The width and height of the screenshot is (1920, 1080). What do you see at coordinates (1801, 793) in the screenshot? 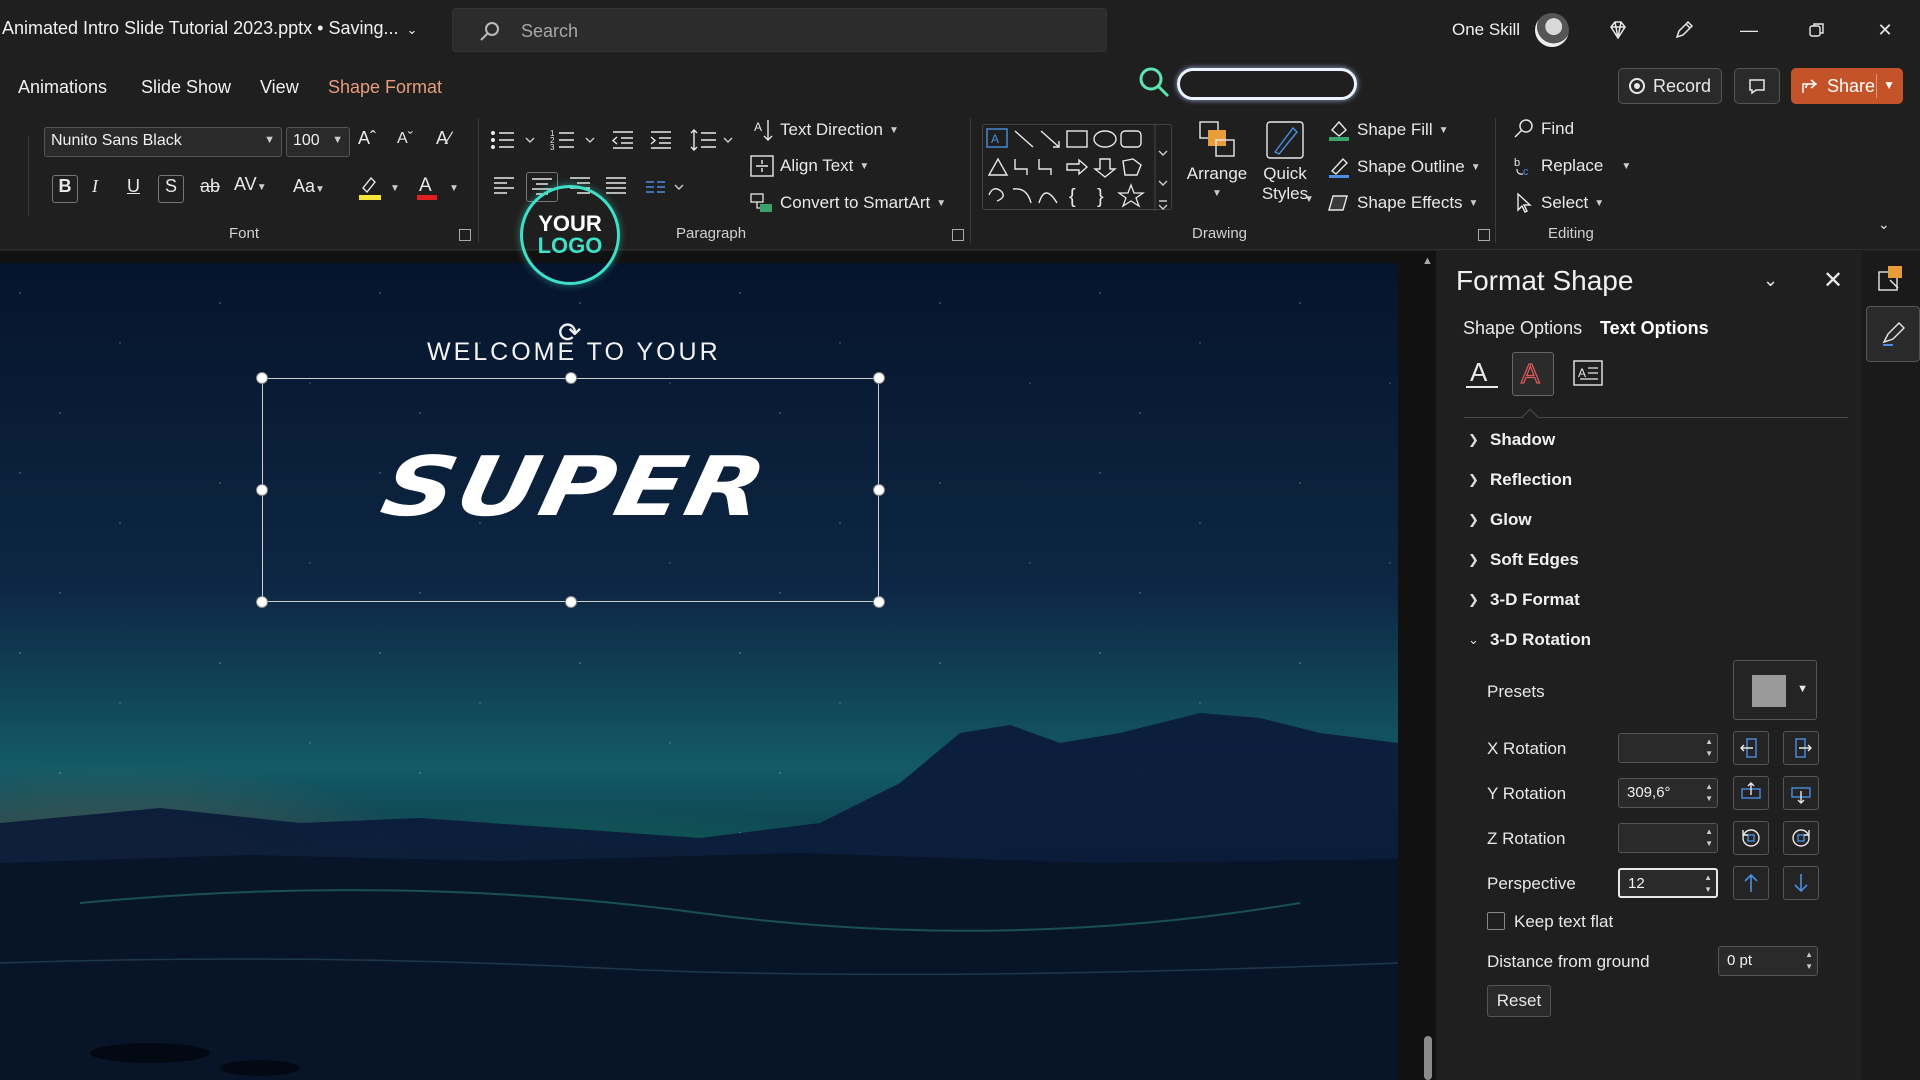
I see `y-rotation-down-button` at bounding box center [1801, 793].